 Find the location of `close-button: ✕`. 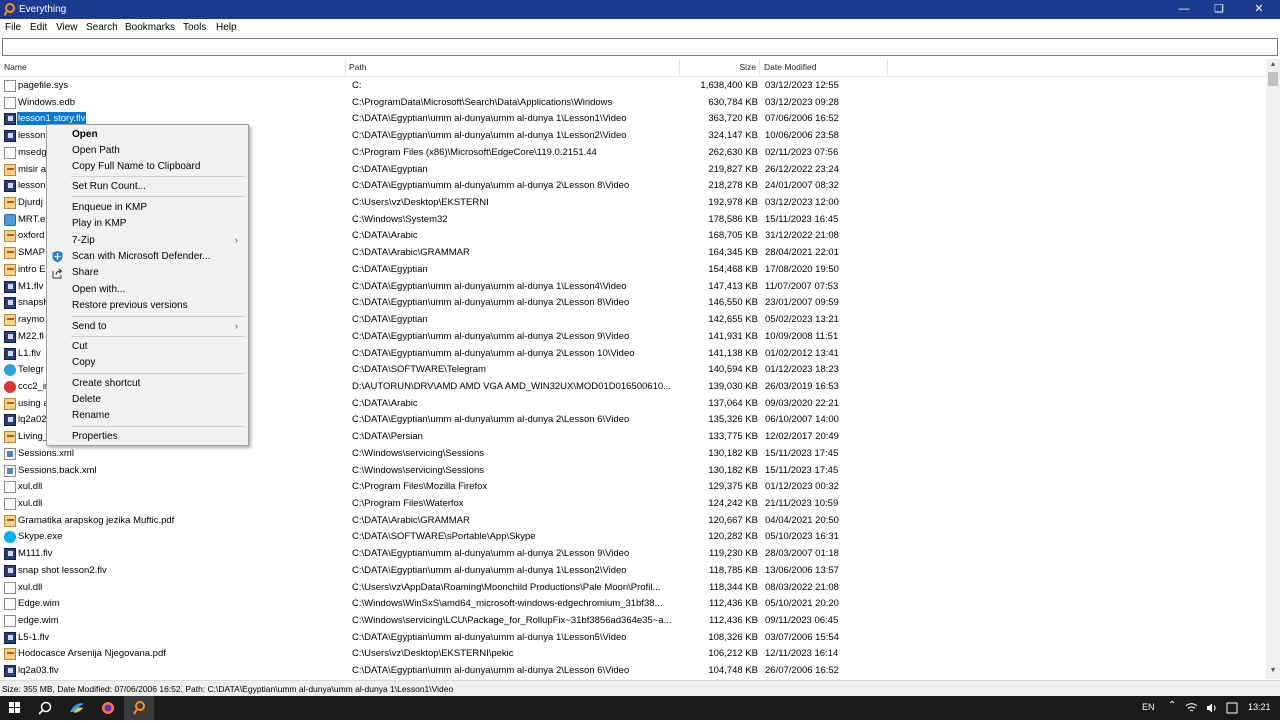

close-button: ✕ is located at coordinates (1259, 9).